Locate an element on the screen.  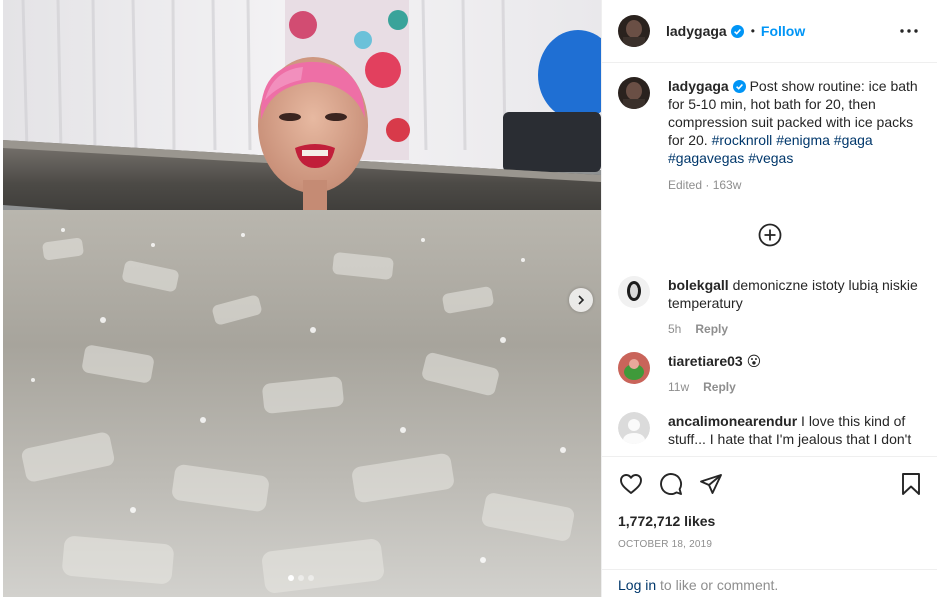
share-button is located at coordinates (711, 484).